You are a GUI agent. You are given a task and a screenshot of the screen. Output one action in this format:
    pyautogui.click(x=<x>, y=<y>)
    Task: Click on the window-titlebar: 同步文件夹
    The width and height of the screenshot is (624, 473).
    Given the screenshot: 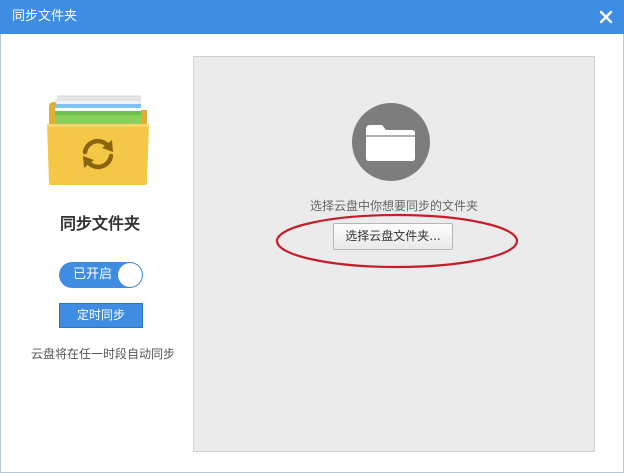 What is the action you would take?
    pyautogui.click(x=312, y=17)
    